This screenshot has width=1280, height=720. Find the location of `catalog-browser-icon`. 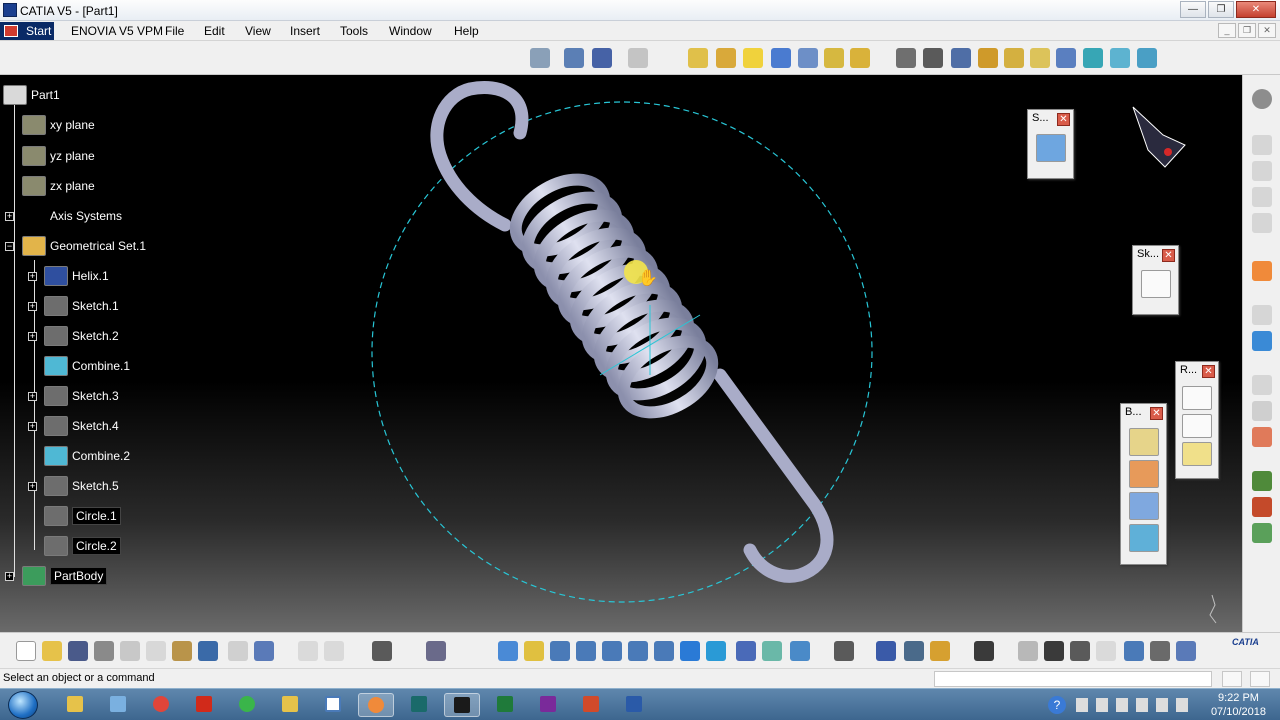

catalog-browser-icon is located at coordinates (1262, 533).